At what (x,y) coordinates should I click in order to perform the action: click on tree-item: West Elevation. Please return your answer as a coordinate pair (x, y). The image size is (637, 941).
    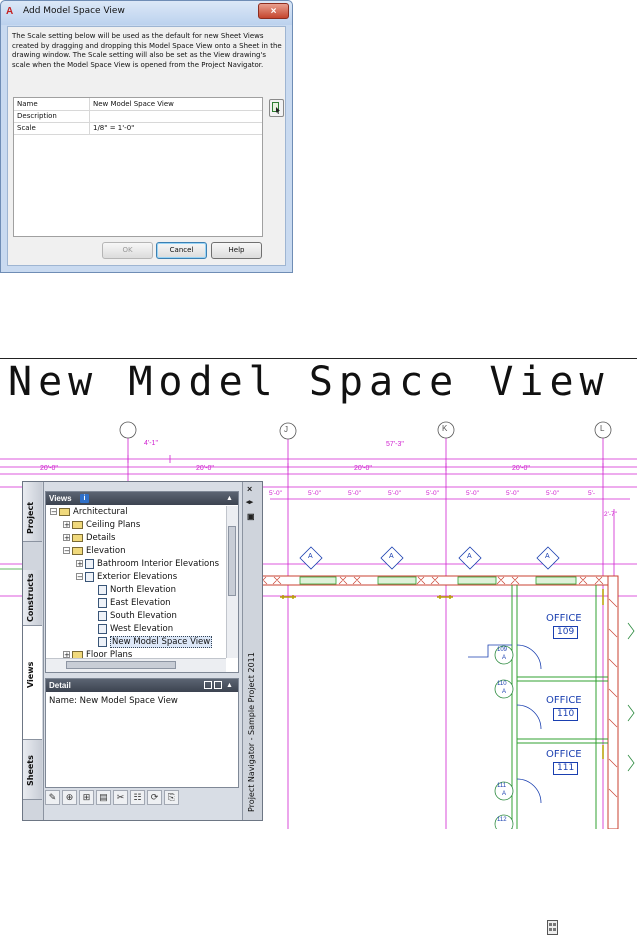
    Looking at the image, I should click on (131, 629).